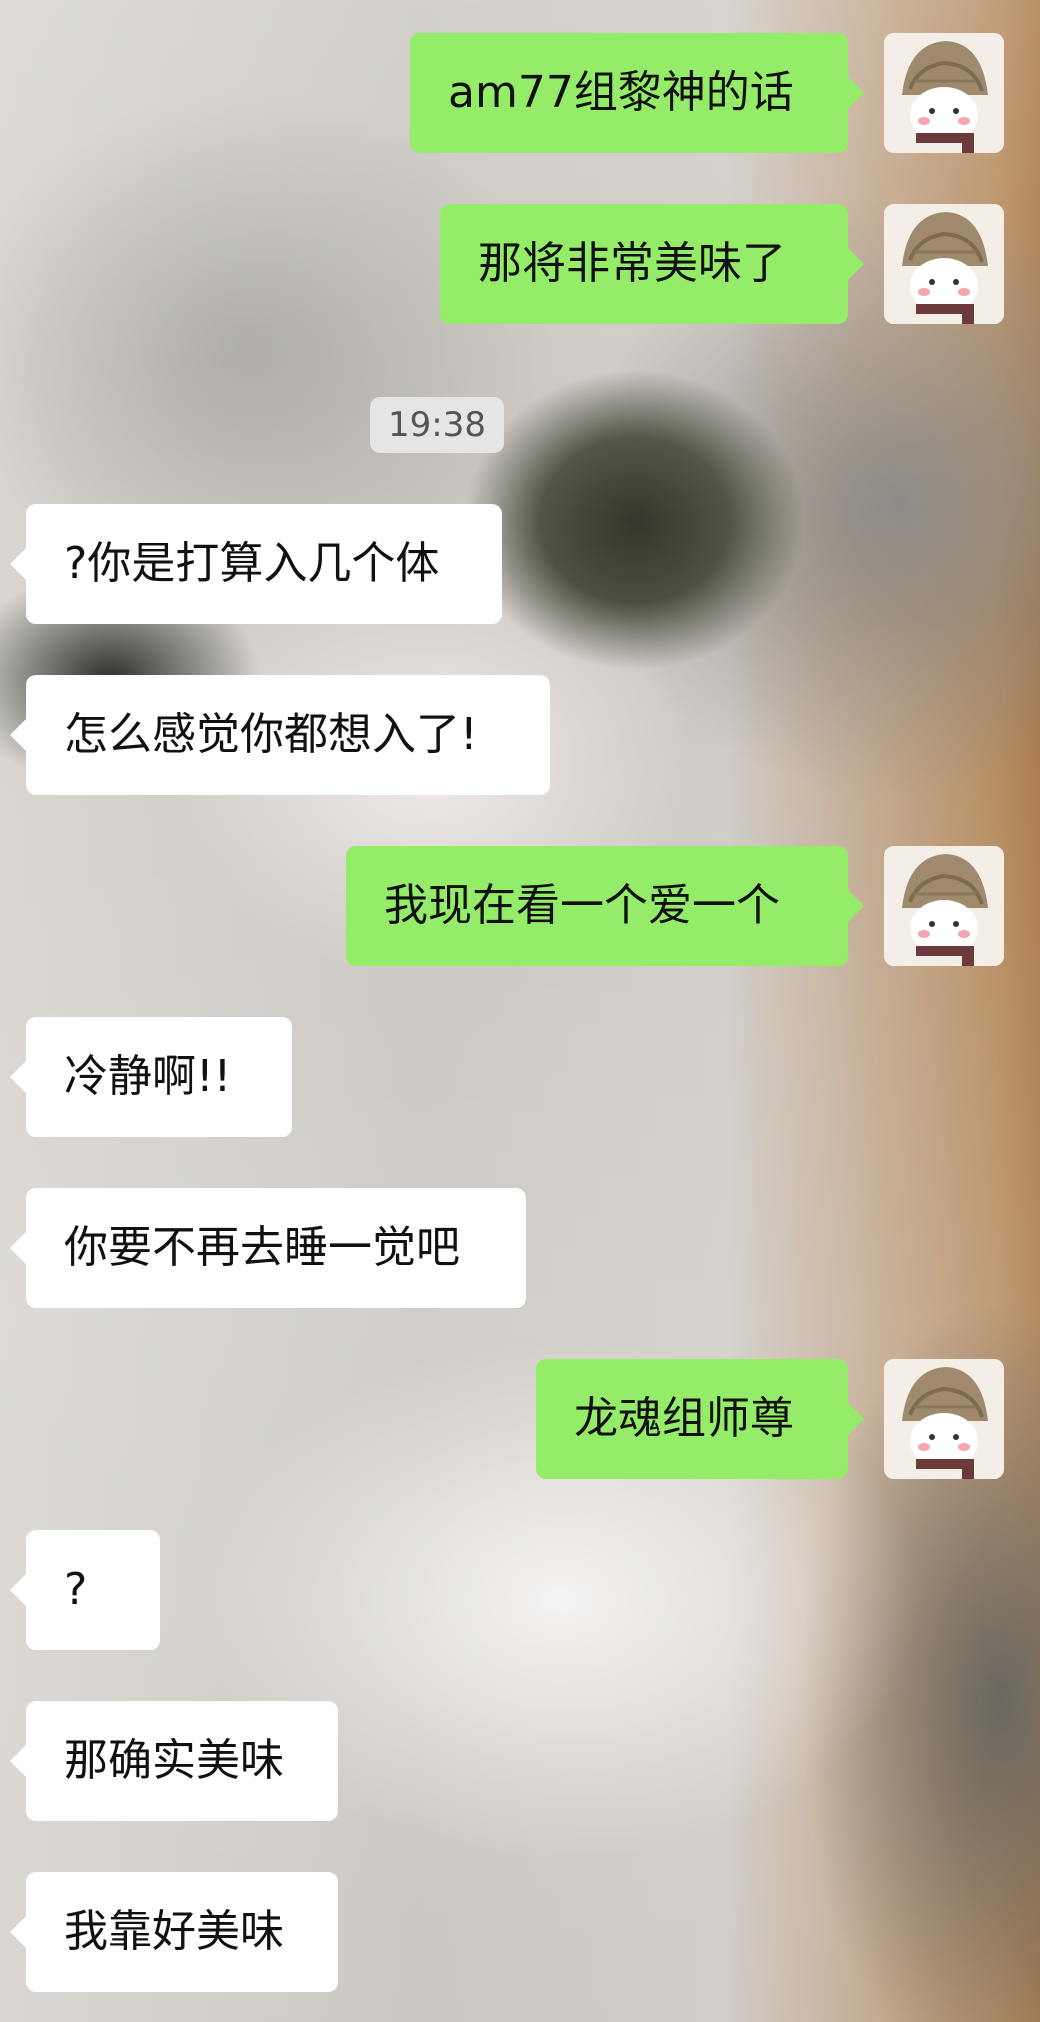  What do you see at coordinates (151, 1077) in the screenshot?
I see `message-bubble-received: 冷静啊!!` at bounding box center [151, 1077].